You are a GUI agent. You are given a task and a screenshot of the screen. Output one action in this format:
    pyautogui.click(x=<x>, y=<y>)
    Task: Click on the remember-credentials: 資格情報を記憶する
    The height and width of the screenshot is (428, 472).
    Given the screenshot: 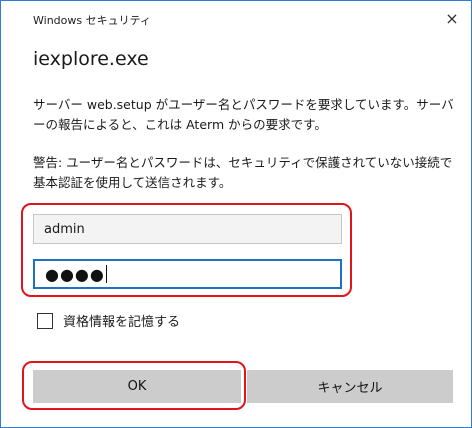 What is the action you would take?
    pyautogui.click(x=108, y=320)
    